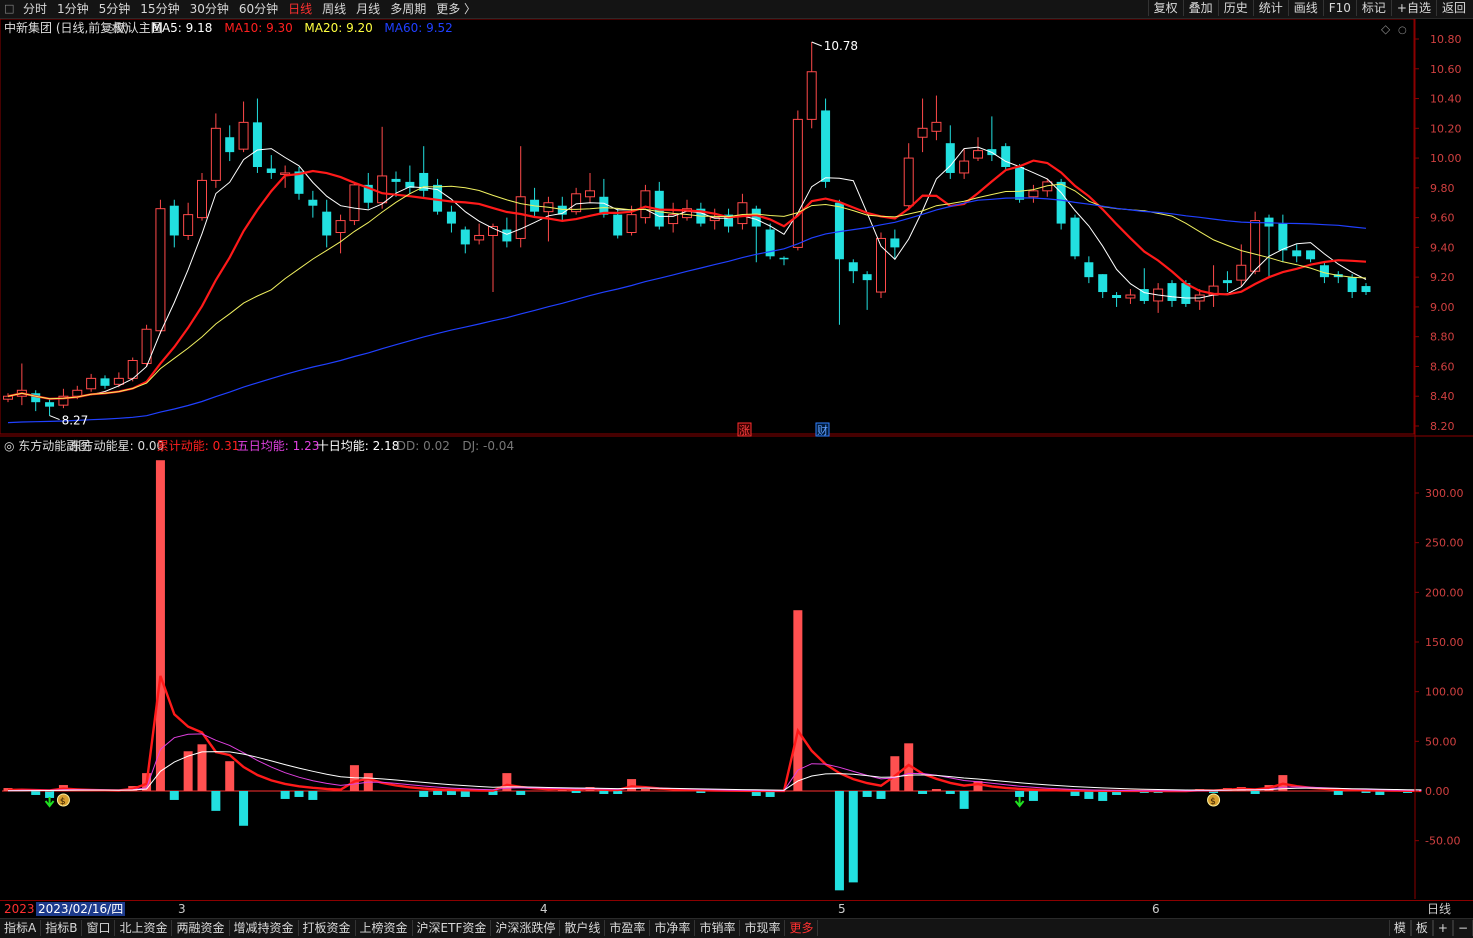 The height and width of the screenshot is (938, 1473). Describe the element at coordinates (35, 9) in the screenshot. I see `tab-0: 分时` at that location.